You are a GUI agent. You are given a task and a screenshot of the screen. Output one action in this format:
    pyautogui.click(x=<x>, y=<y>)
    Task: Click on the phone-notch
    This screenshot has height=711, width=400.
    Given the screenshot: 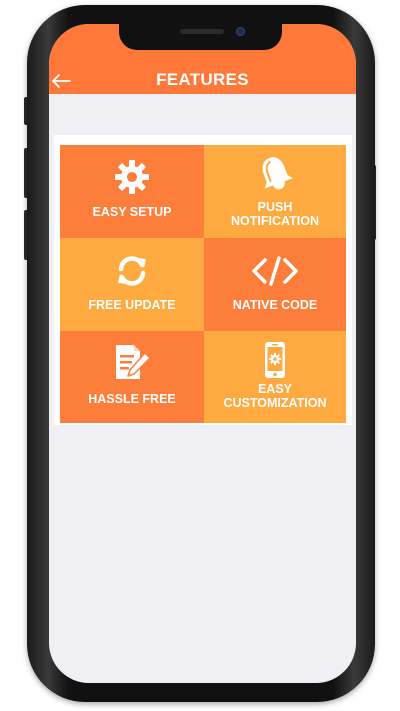 What is the action you would take?
    pyautogui.click(x=200, y=35)
    